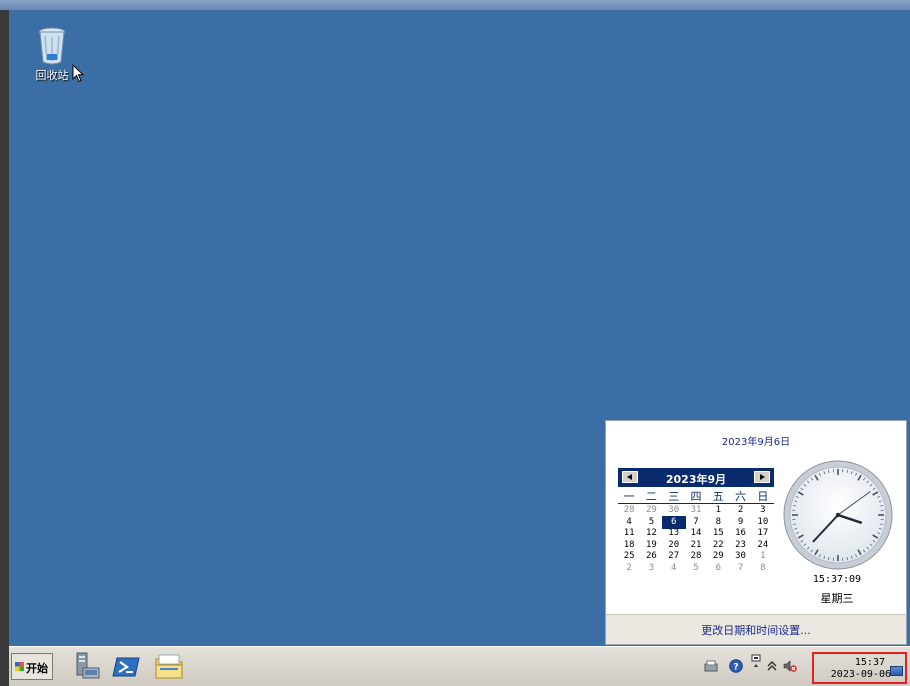  I want to click on calendar-day: 16, so click(740, 534).